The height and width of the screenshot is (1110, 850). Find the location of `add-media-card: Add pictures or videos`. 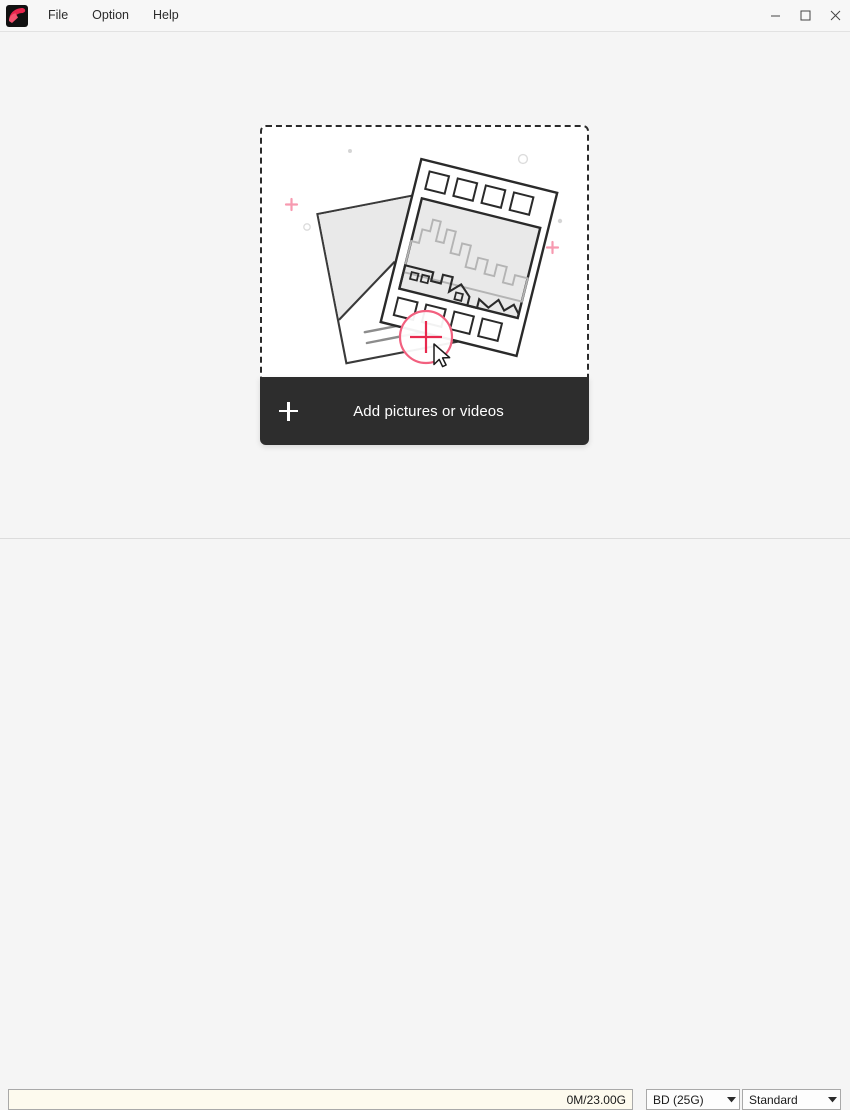

add-media-card: Add pictures or videos is located at coordinates (424, 285).